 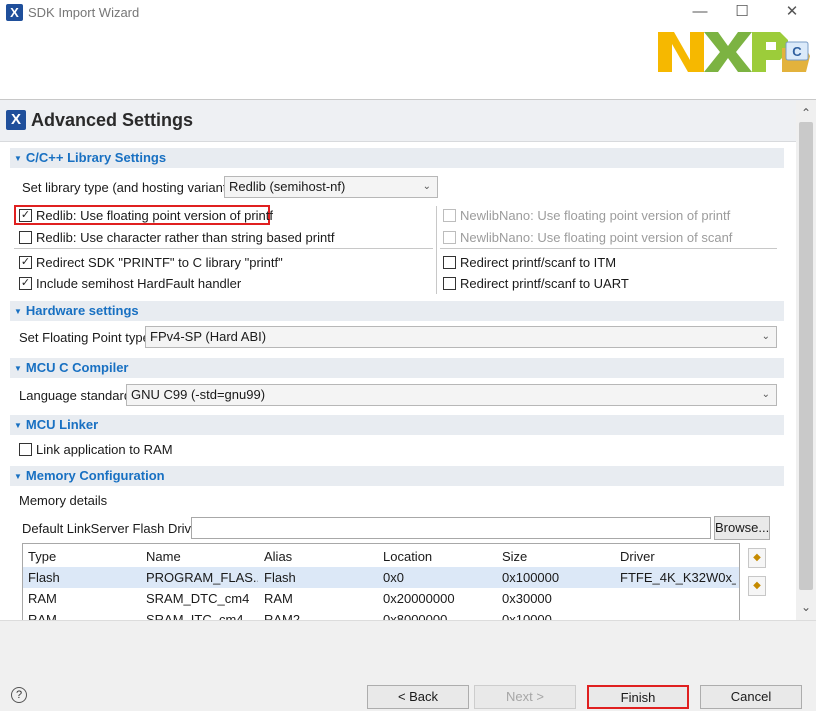 I want to click on cell-alias: RAM, so click(x=278, y=598).